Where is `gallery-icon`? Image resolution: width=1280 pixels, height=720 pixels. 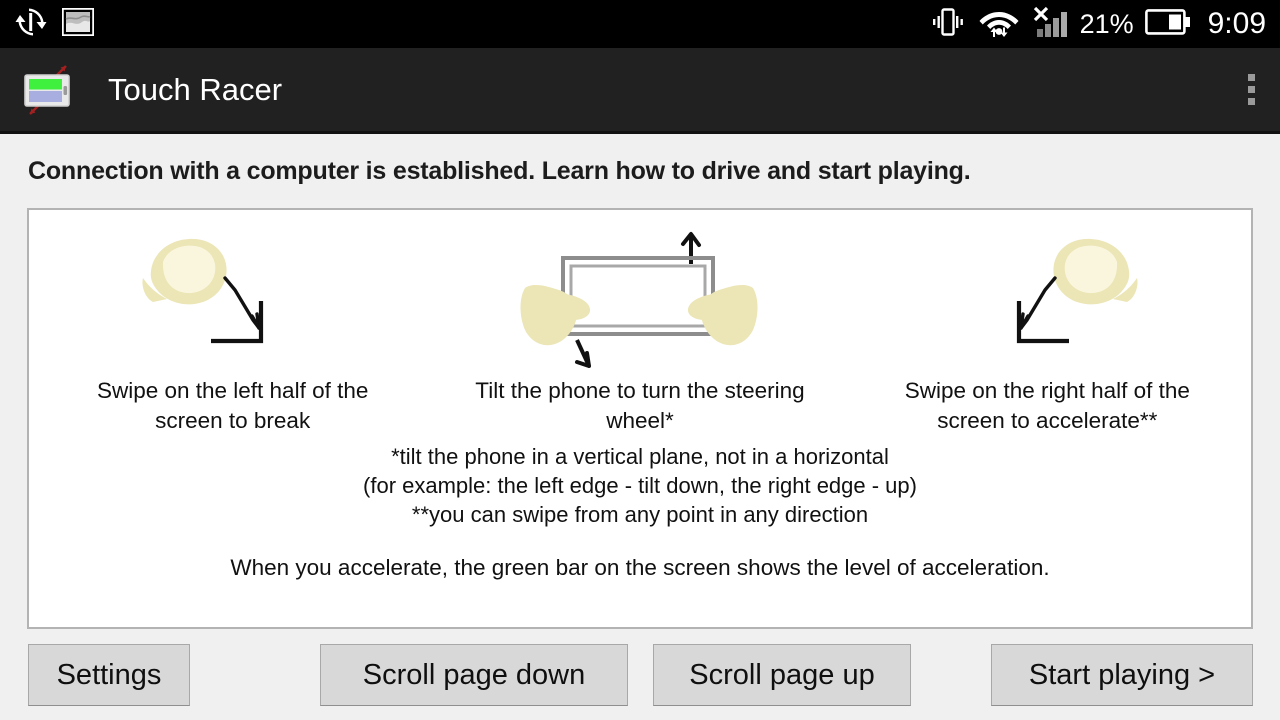 gallery-icon is located at coordinates (78, 23).